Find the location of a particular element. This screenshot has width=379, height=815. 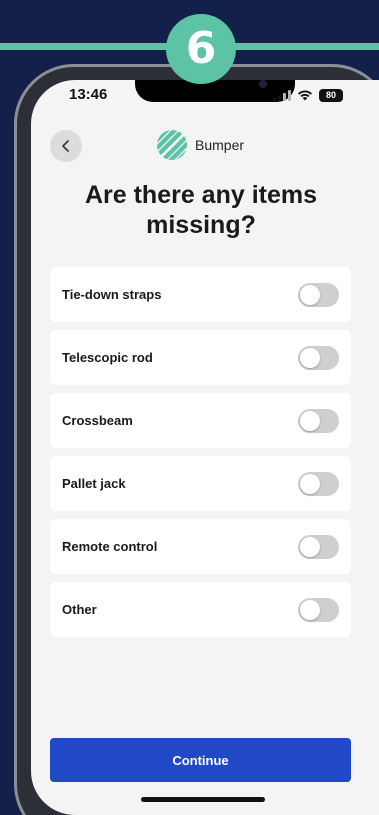

back-button is located at coordinates (66, 146).